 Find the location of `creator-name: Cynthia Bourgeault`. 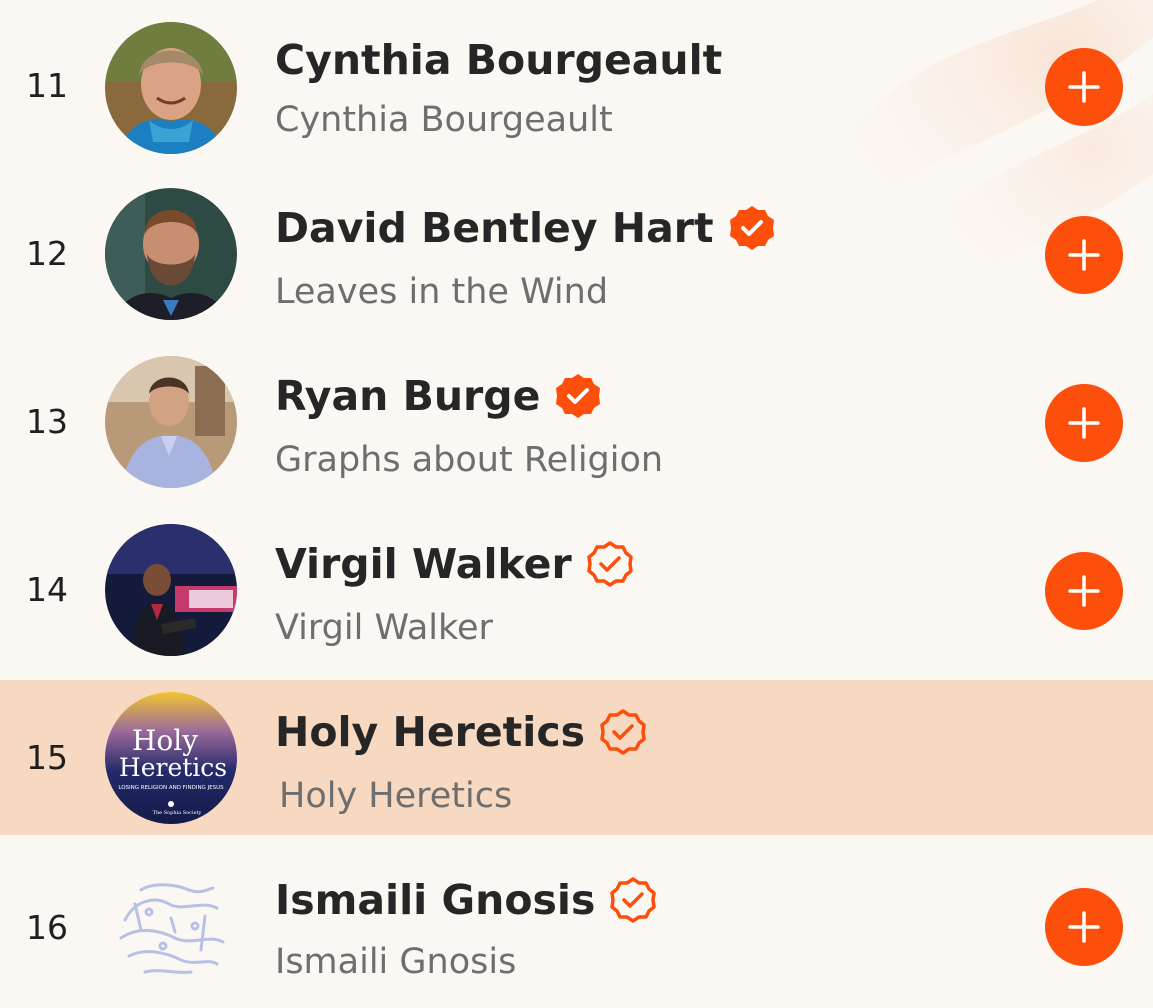

creator-name: Cynthia Bourgeault is located at coordinates (499, 60).